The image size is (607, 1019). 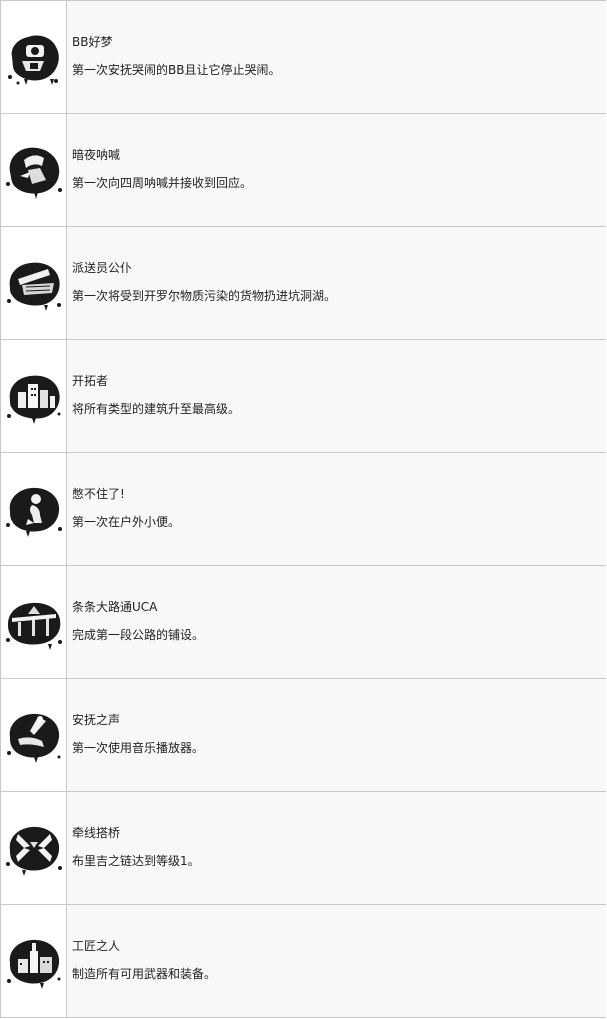 I want to click on achievement-row: 条条大路通UCA 完成第一段公路的铺设。, so click(x=303, y=622).